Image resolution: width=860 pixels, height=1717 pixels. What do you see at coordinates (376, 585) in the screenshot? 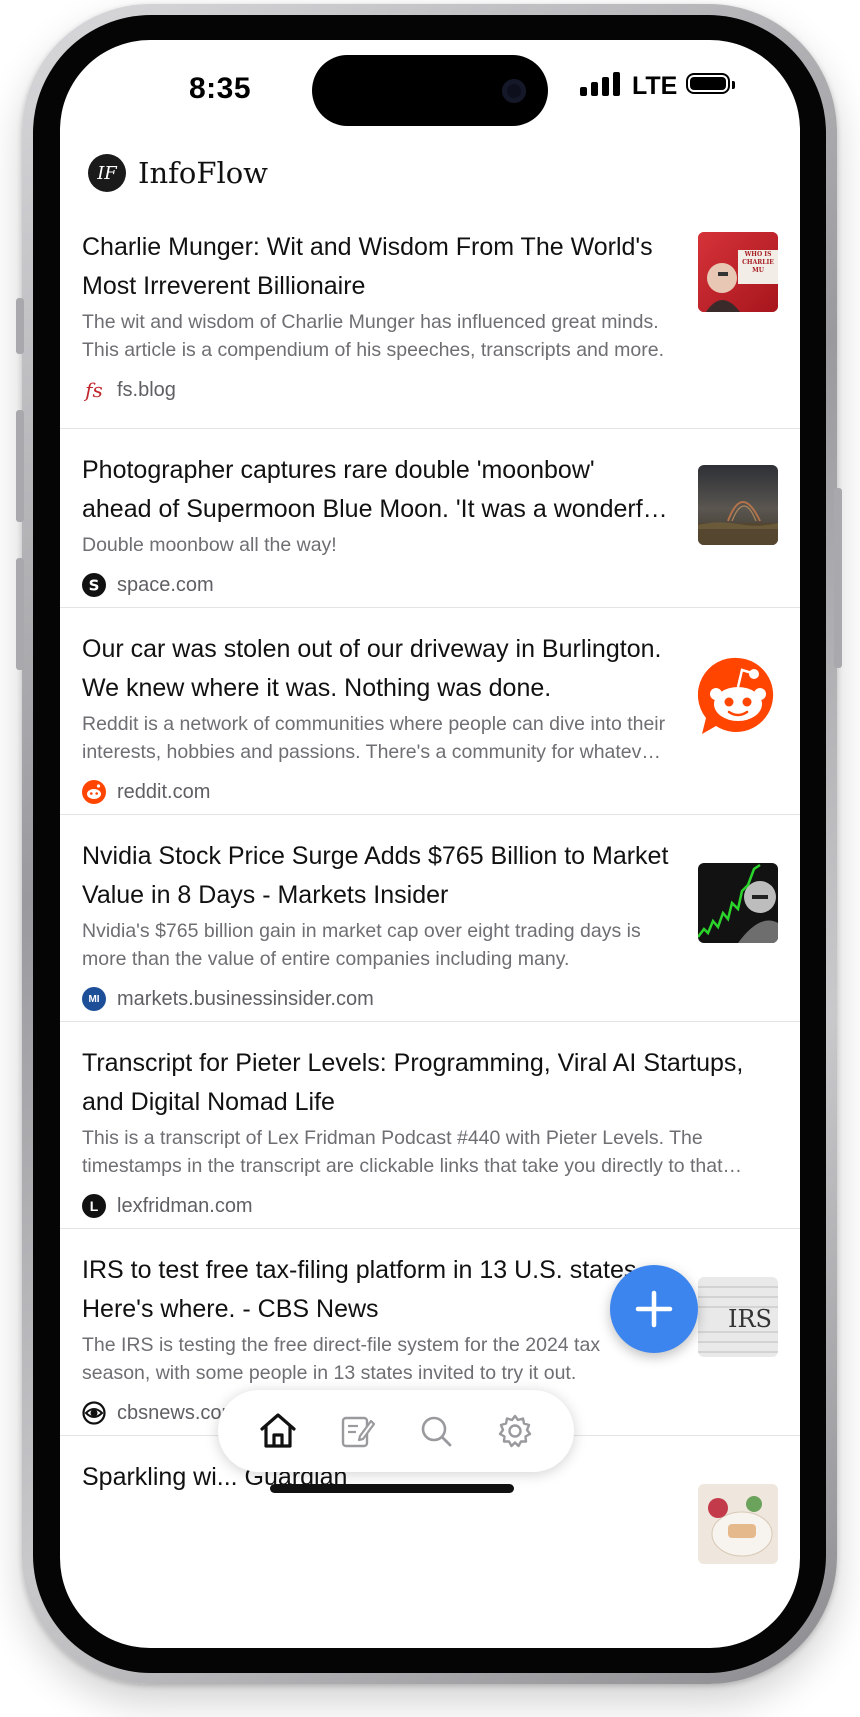
I see `article-source: S space.com` at bounding box center [376, 585].